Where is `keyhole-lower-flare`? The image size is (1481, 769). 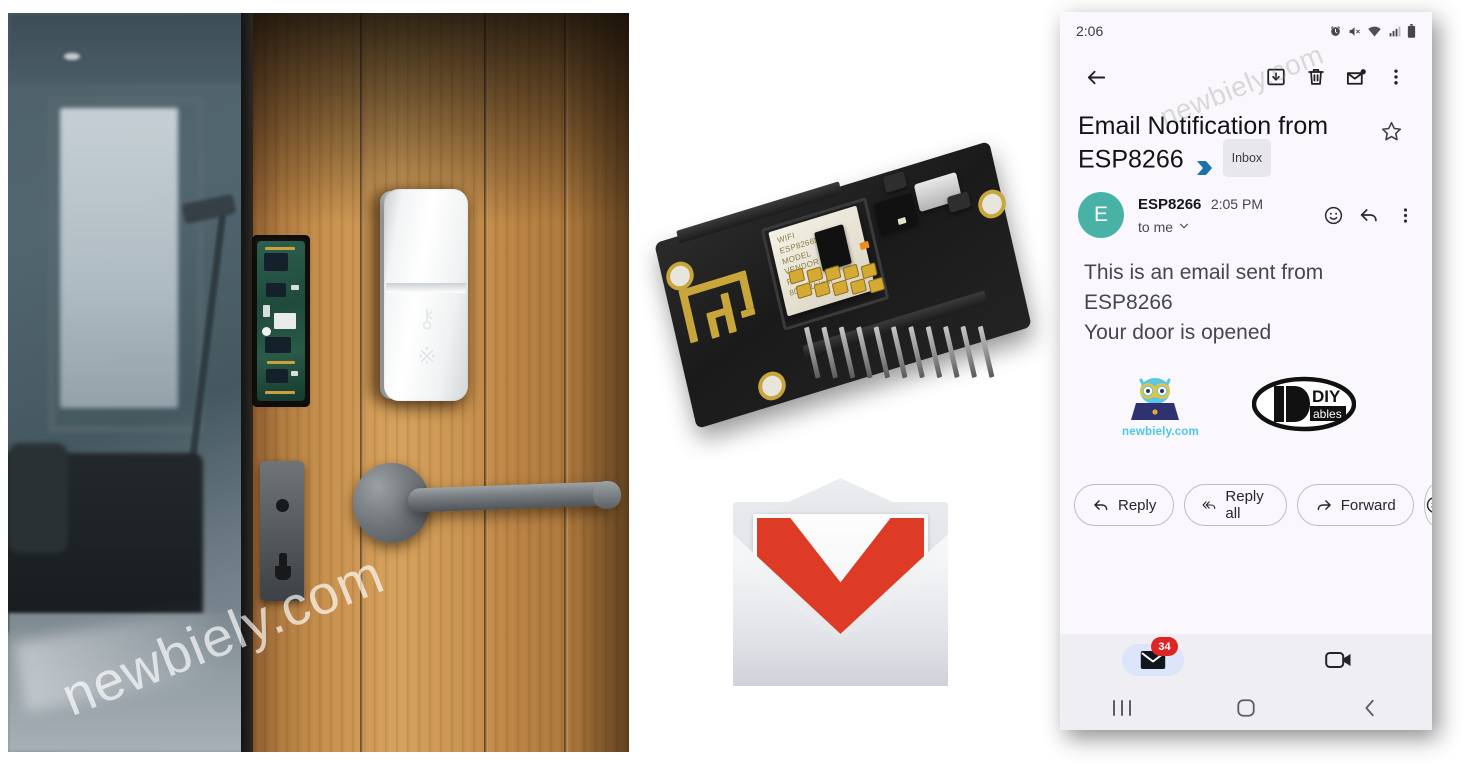 keyhole-lower-flare is located at coordinates (283, 573).